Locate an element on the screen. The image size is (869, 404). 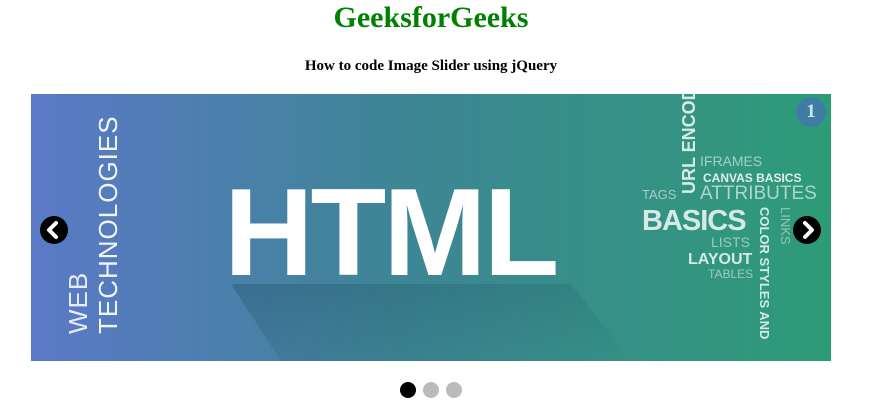
slide-number-badge: 1 is located at coordinates (811, 112).